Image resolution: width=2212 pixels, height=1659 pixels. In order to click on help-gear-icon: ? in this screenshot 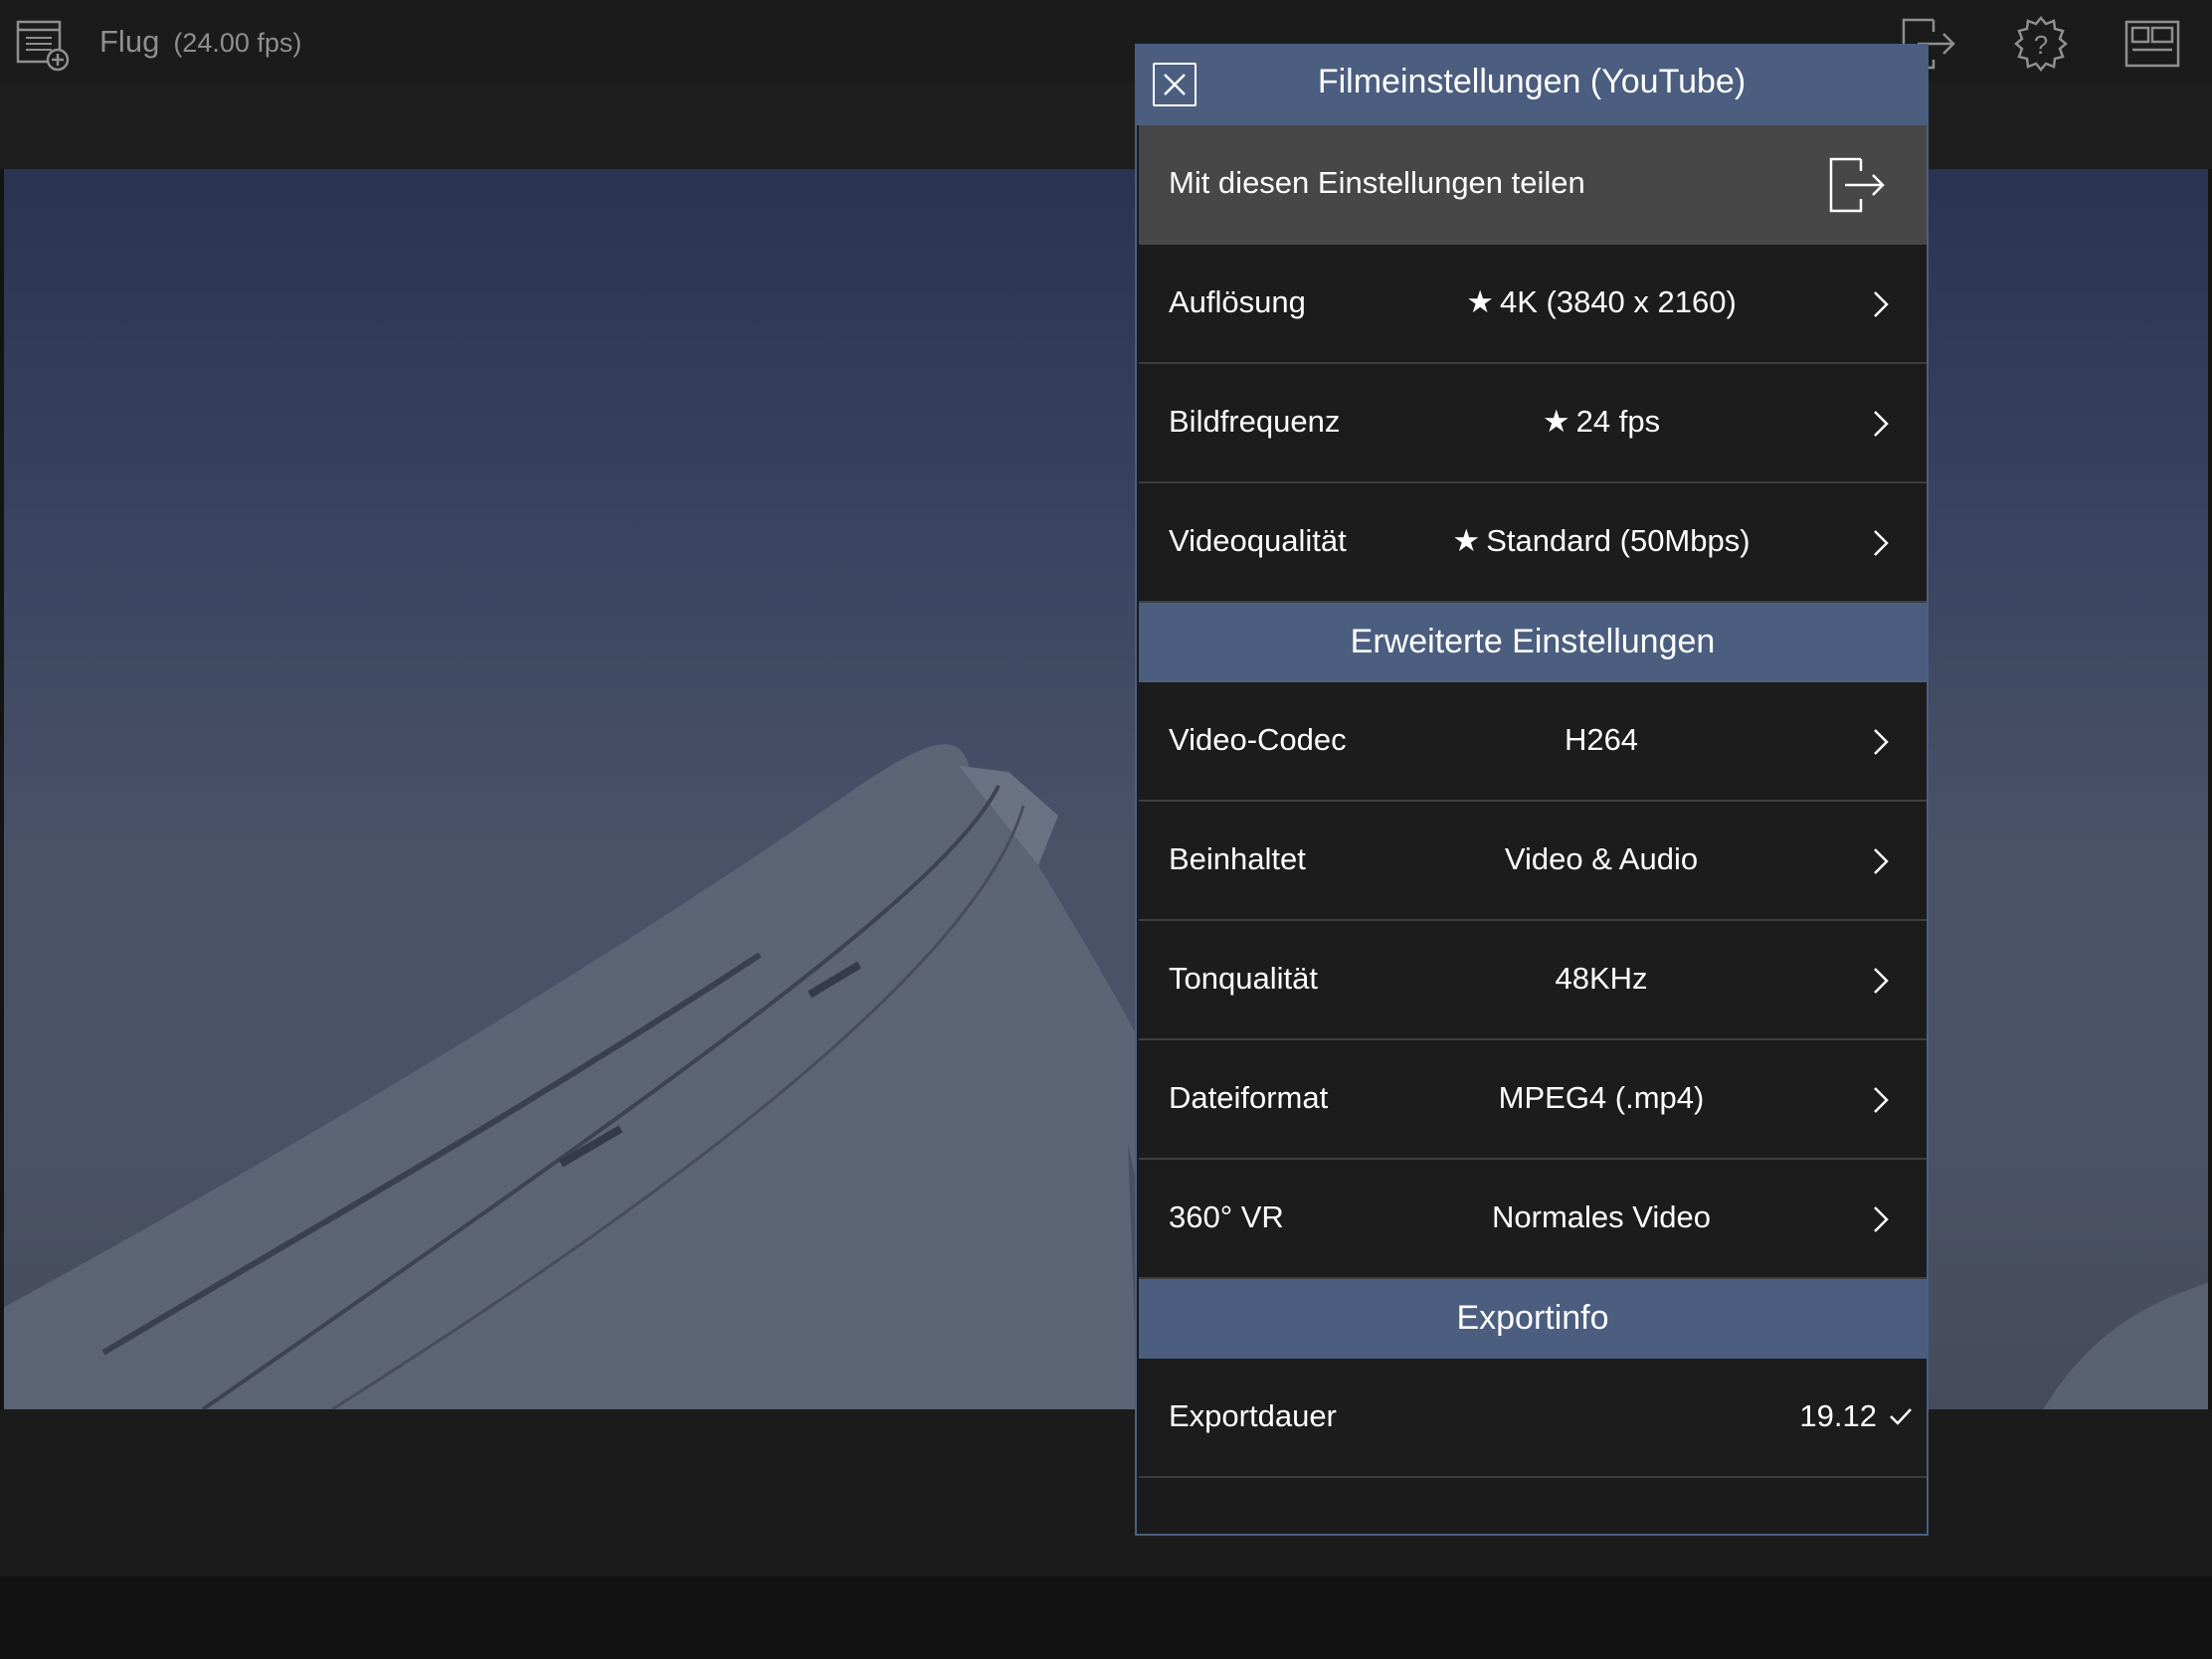, I will do `click(2041, 44)`.